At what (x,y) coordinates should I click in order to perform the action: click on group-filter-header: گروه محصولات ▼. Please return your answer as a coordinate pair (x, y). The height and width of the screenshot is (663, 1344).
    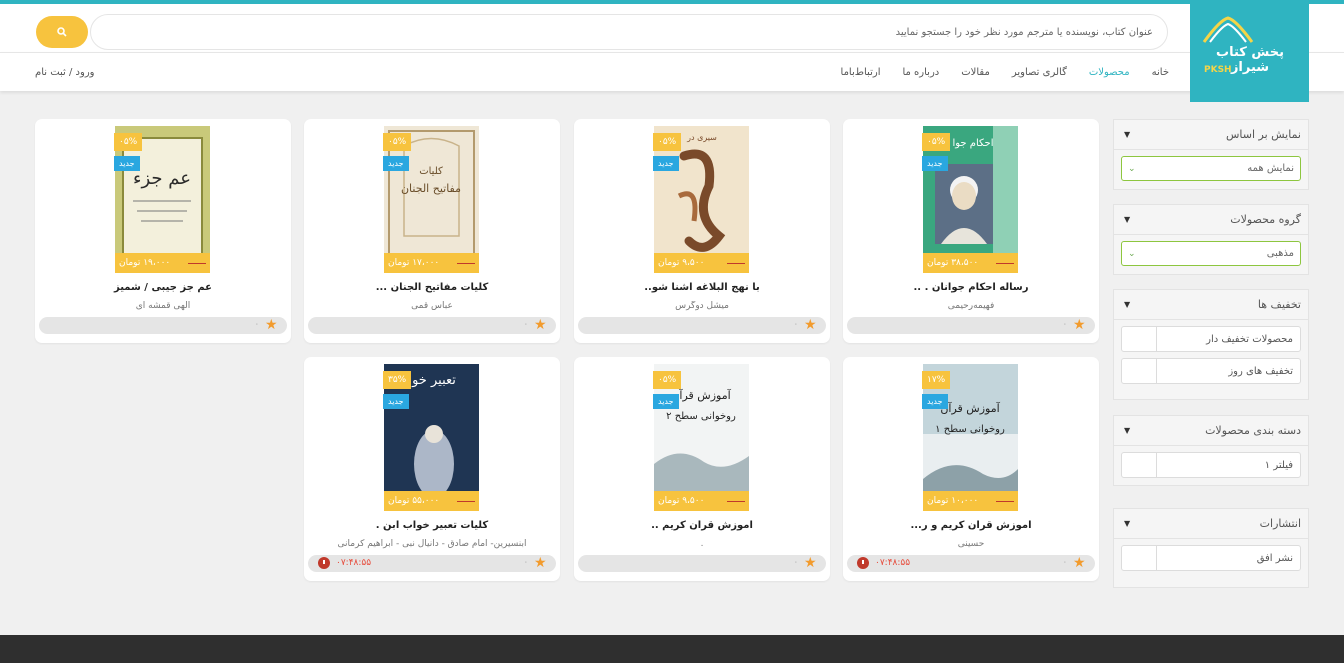
    Looking at the image, I should click on (1211, 220).